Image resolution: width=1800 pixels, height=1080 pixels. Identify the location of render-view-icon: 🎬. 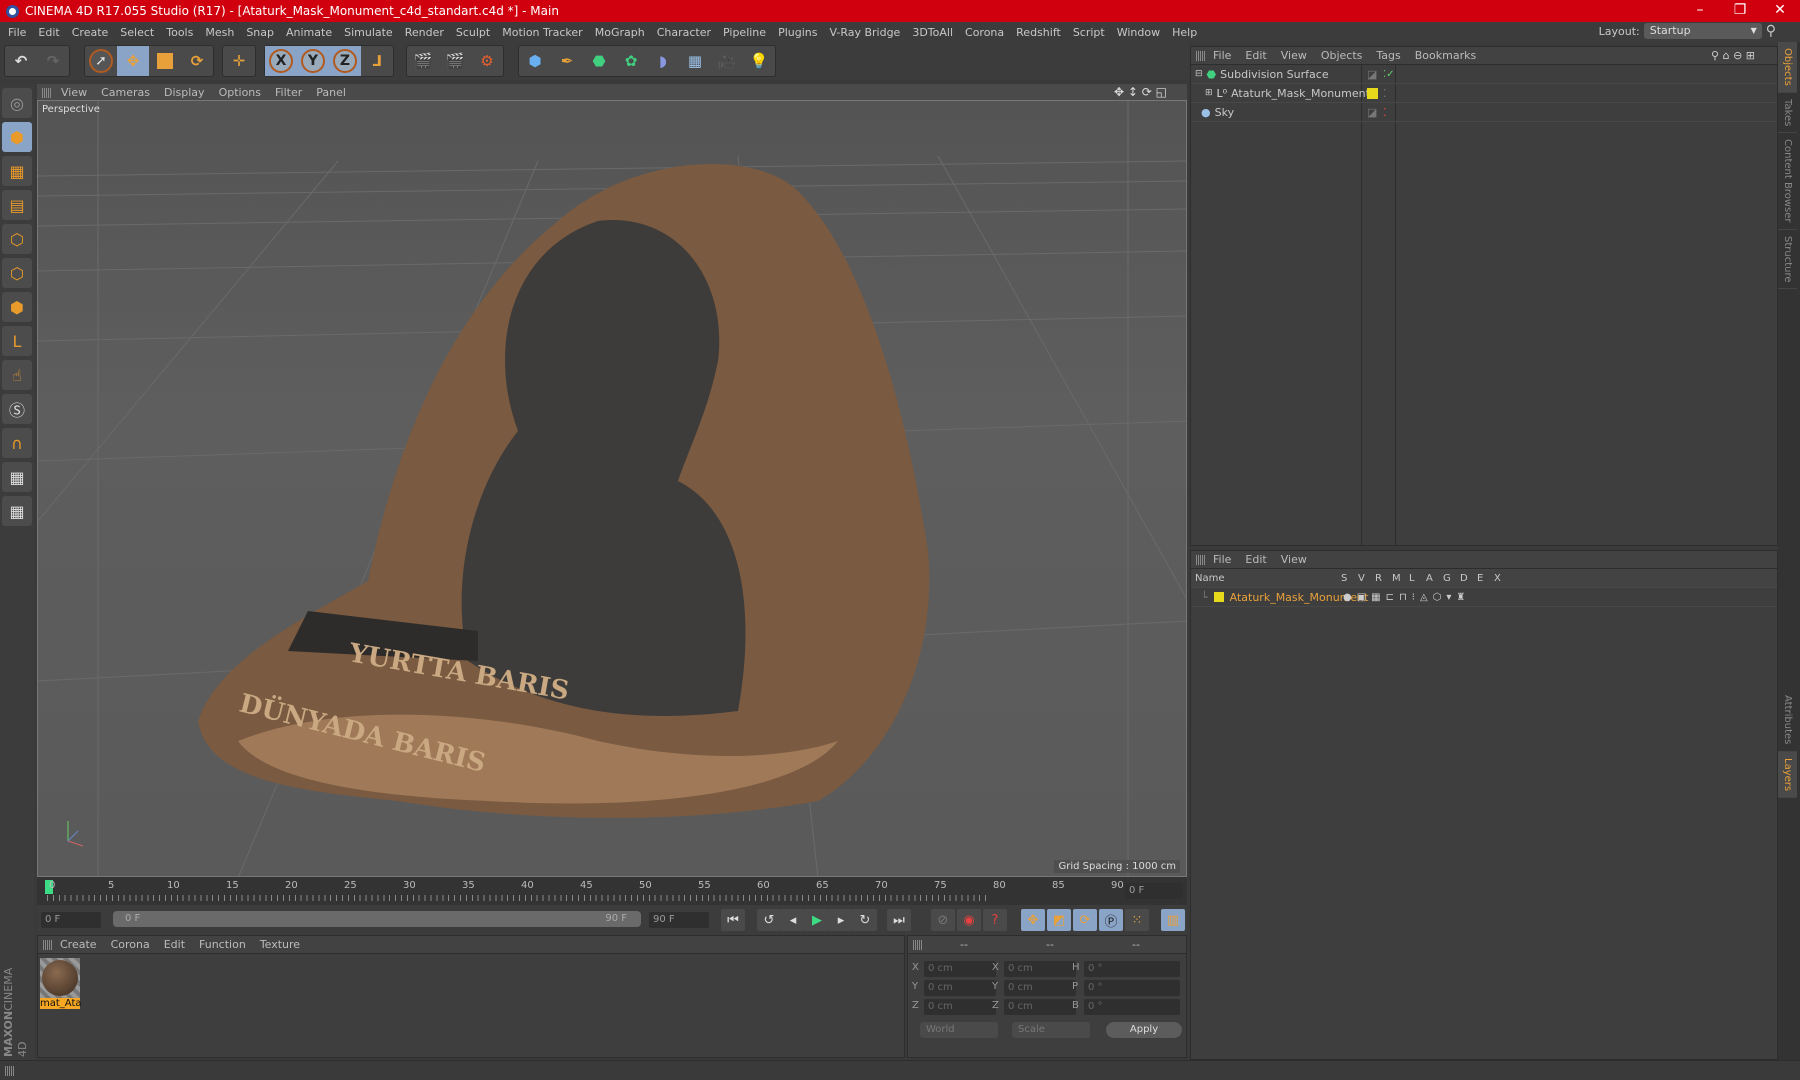
(423, 61).